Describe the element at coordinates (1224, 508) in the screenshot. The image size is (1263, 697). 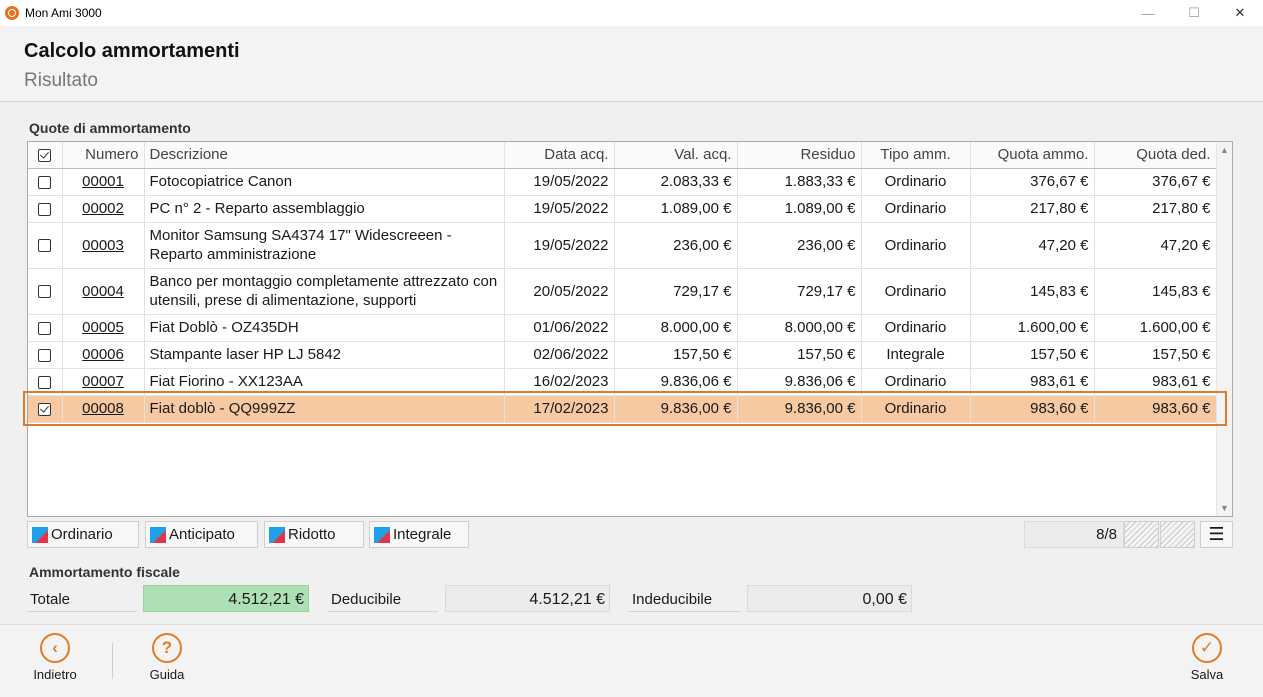
I see `scroll-down-icon: ▼` at that location.